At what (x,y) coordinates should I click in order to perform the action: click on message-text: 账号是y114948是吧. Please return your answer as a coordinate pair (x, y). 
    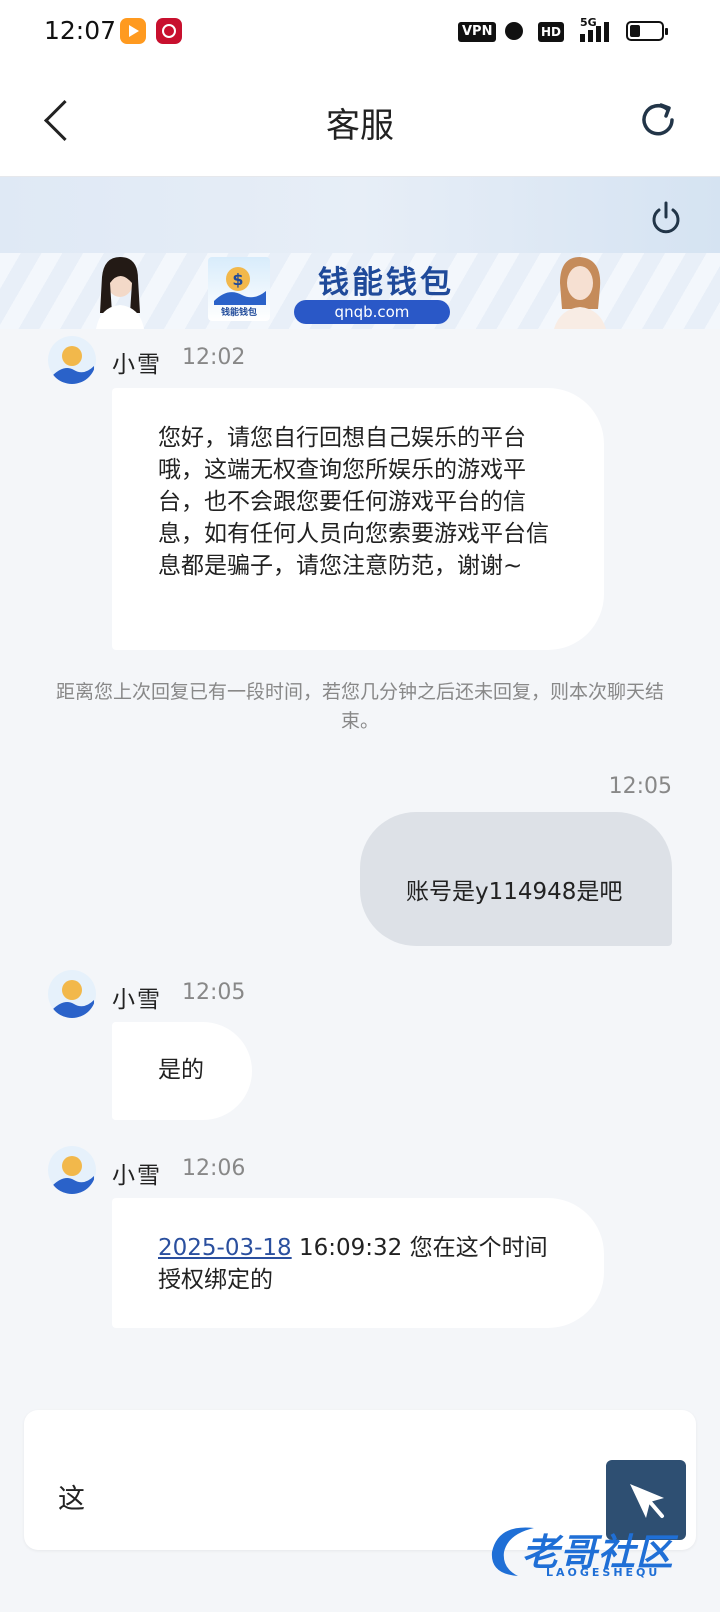
    Looking at the image, I should click on (514, 892).